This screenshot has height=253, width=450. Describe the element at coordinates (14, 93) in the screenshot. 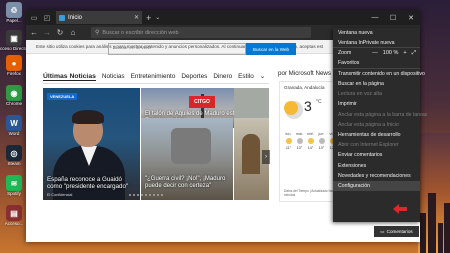

I see `desktop-app-icon: ◉` at that location.